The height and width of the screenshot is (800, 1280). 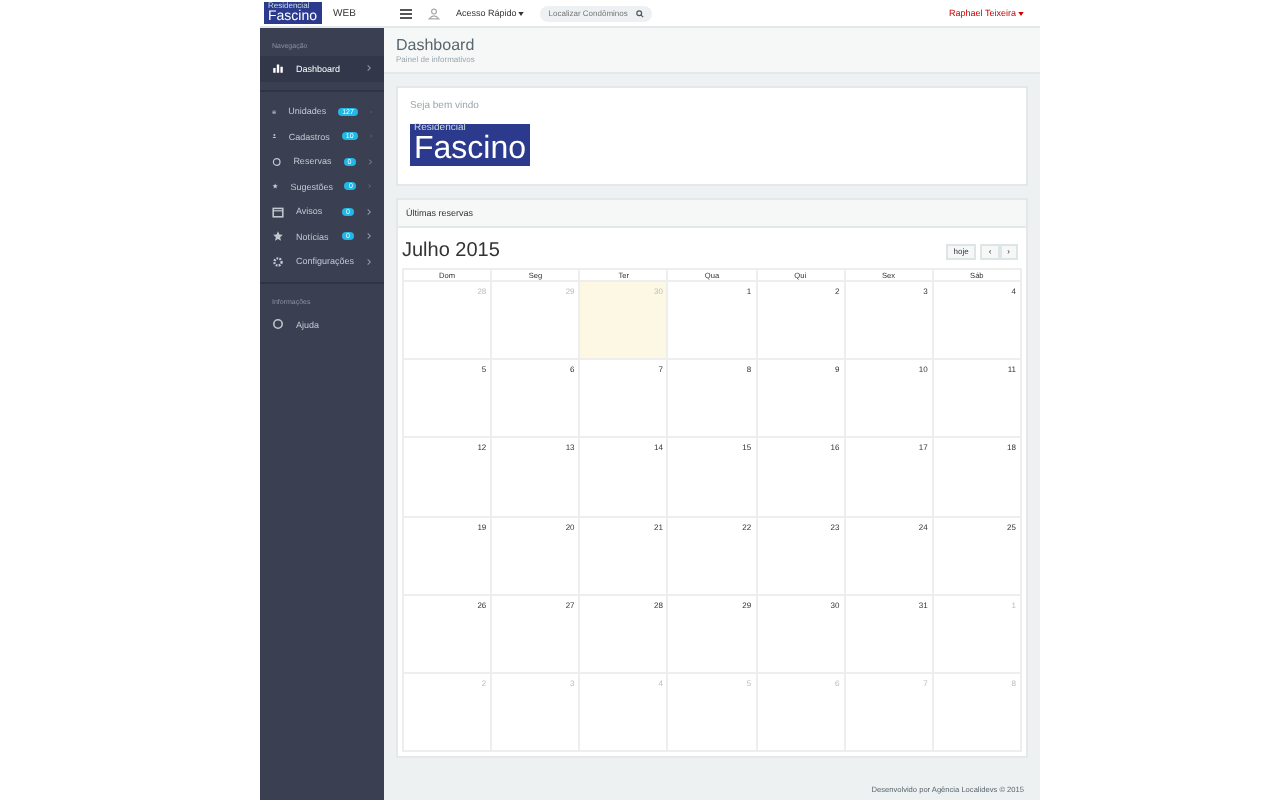 I want to click on menu-icon, so click(x=406, y=13).